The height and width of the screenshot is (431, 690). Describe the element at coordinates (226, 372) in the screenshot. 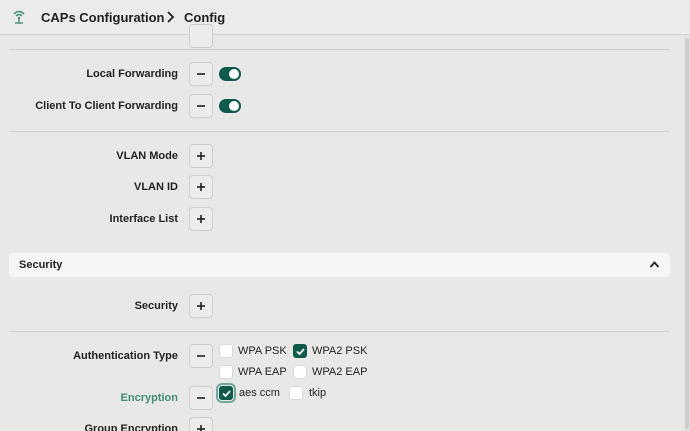

I see `wpa-eap-checkbox` at that location.